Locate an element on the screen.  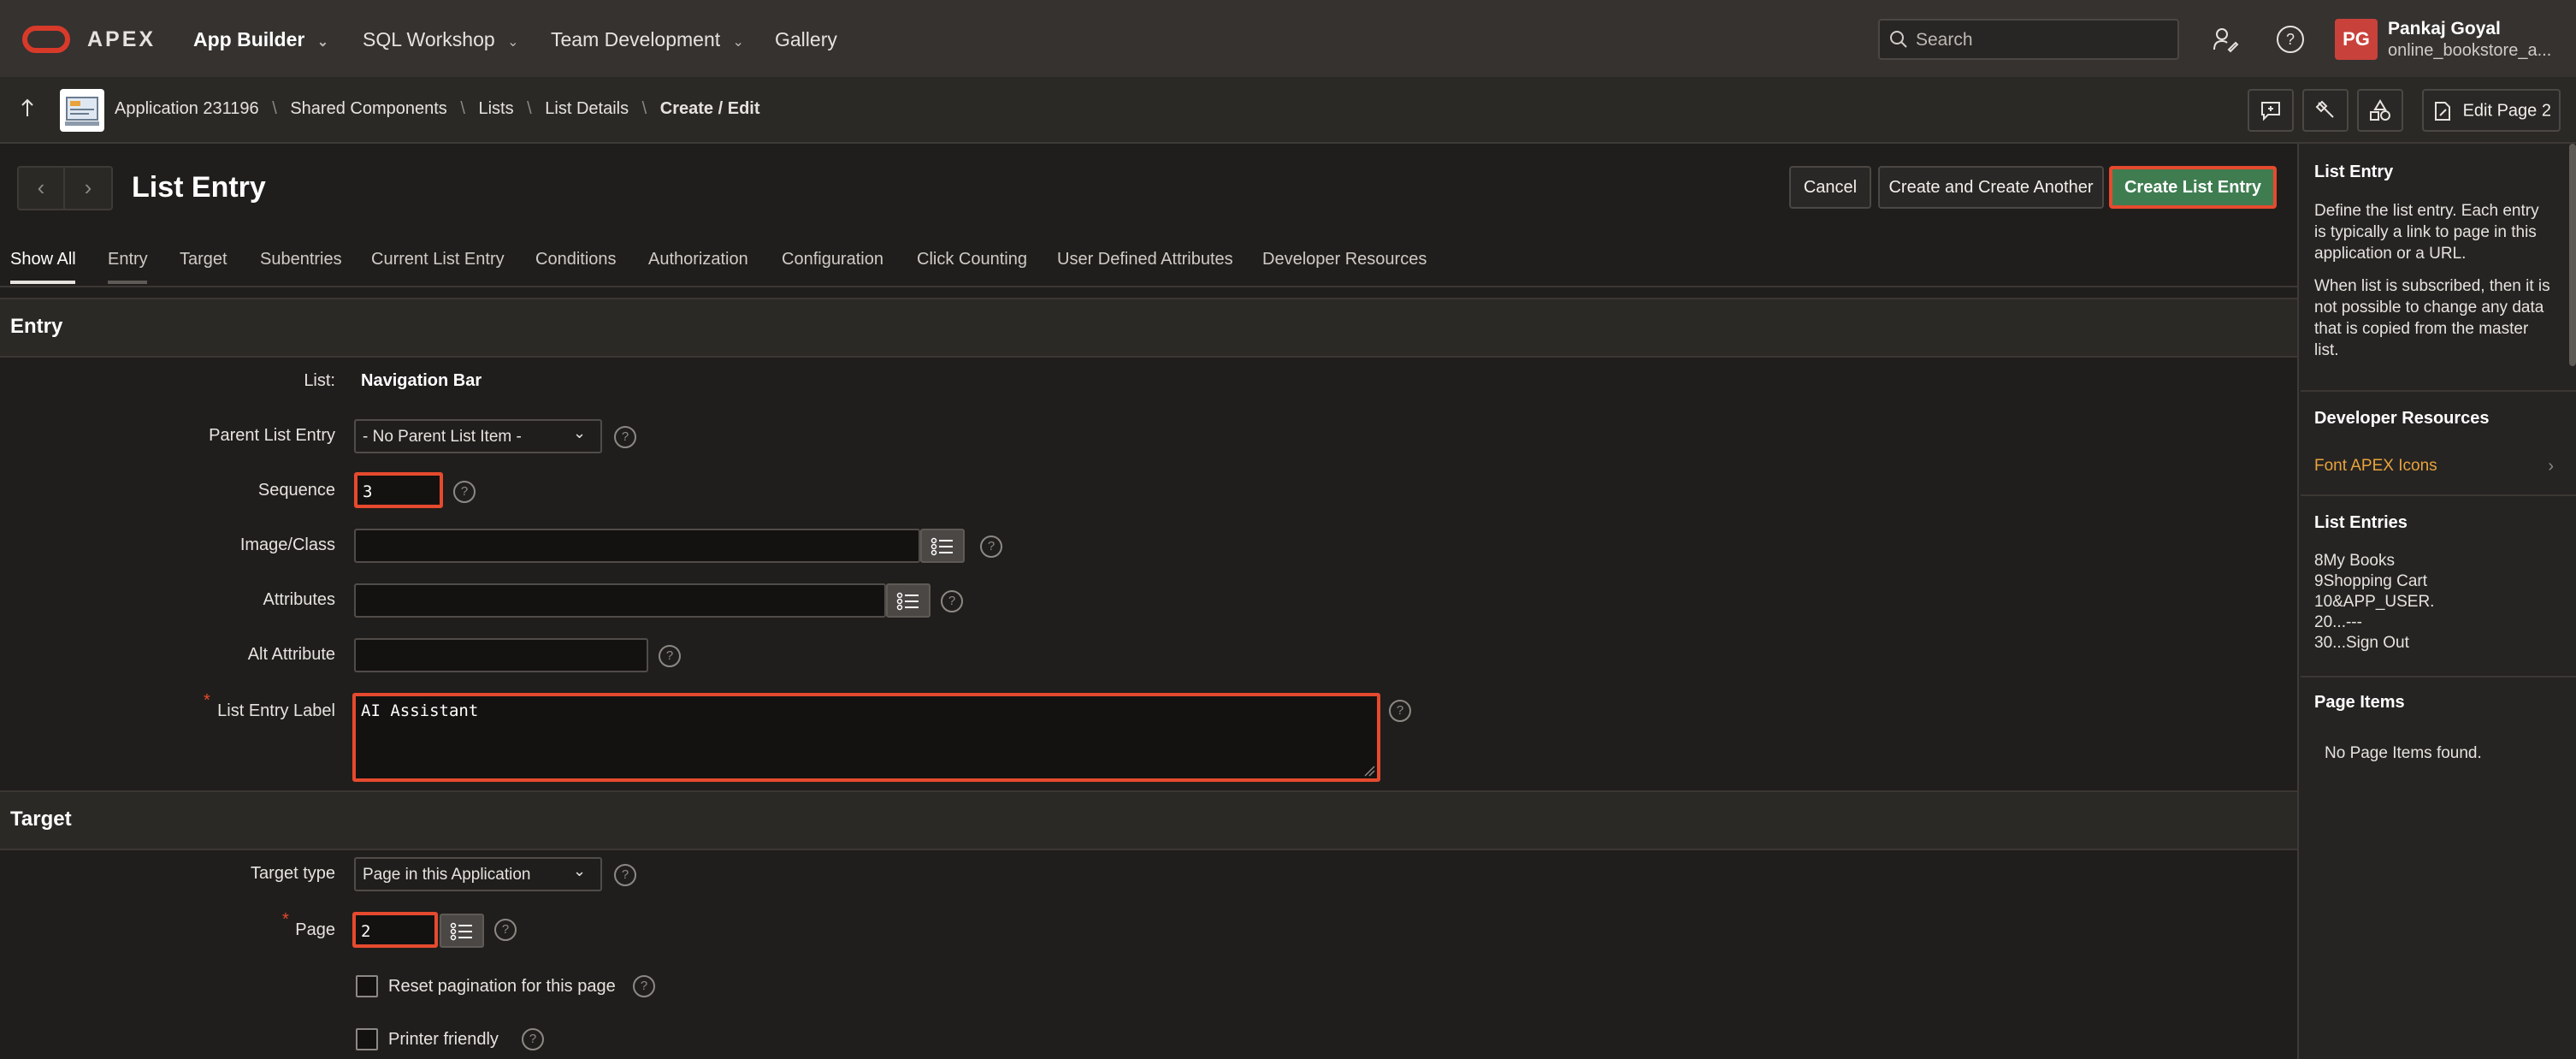
breadcrumb-item-shared-components: Shared Components is located at coordinates (368, 108).